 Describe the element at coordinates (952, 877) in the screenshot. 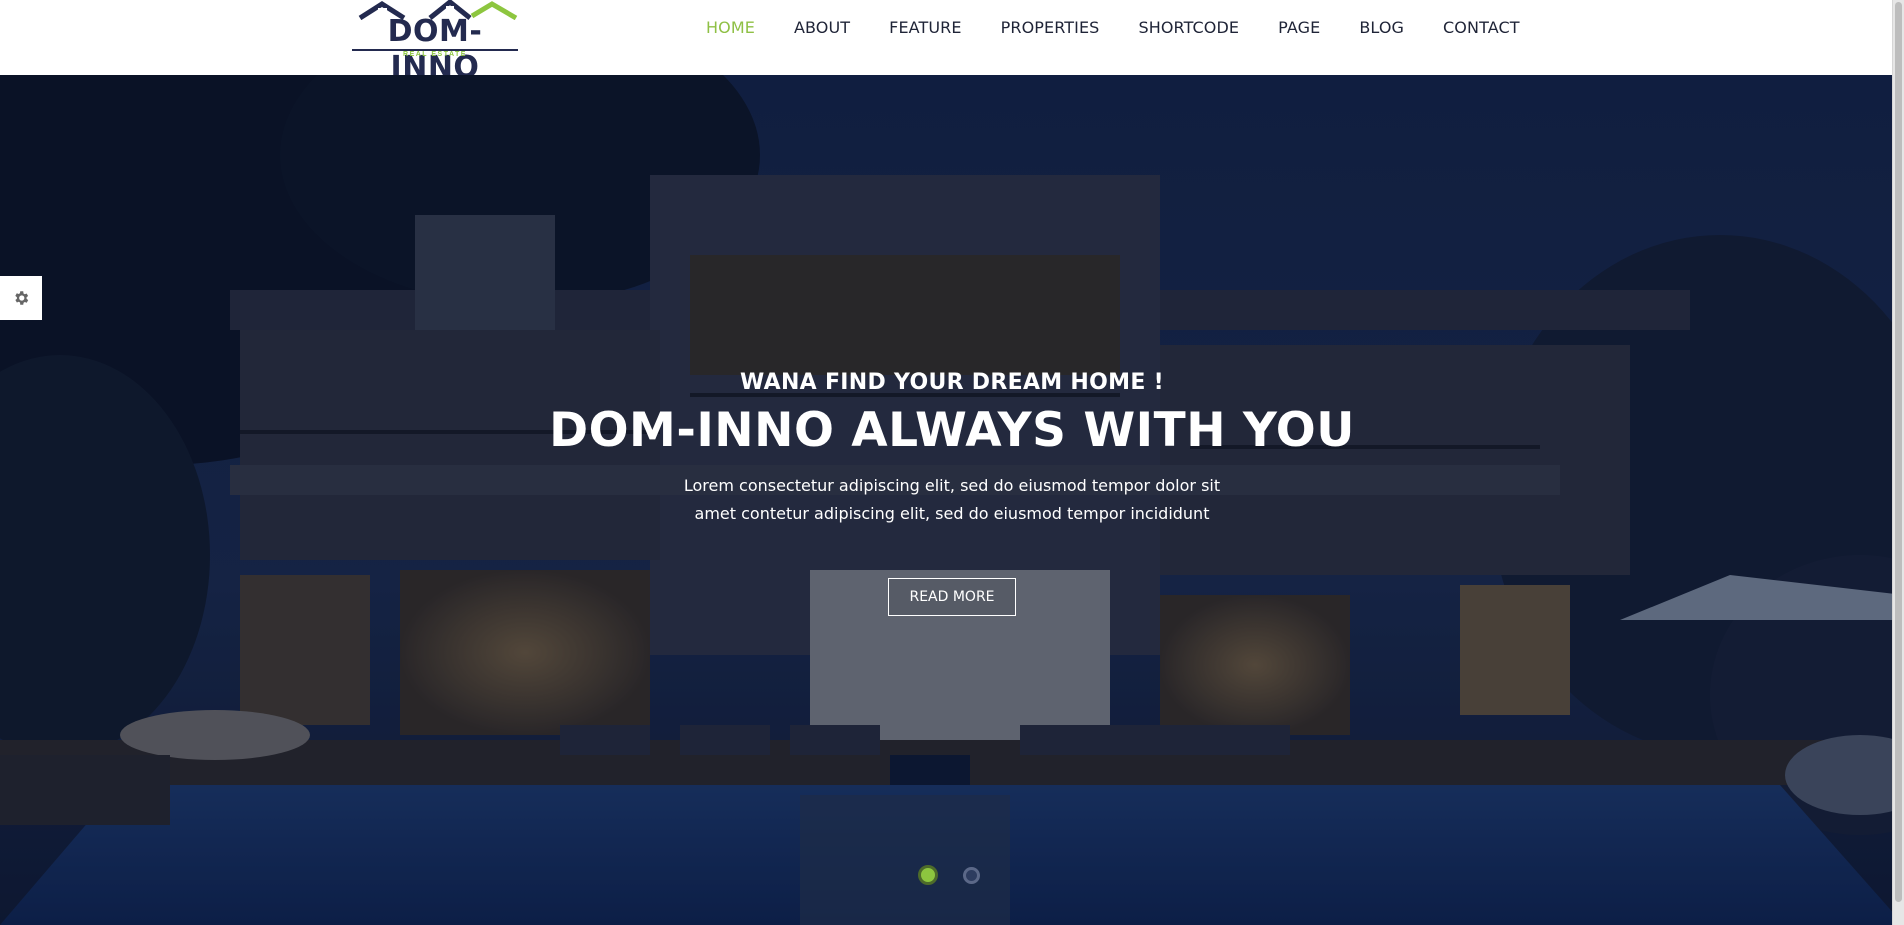

I see `slider-pagination` at that location.